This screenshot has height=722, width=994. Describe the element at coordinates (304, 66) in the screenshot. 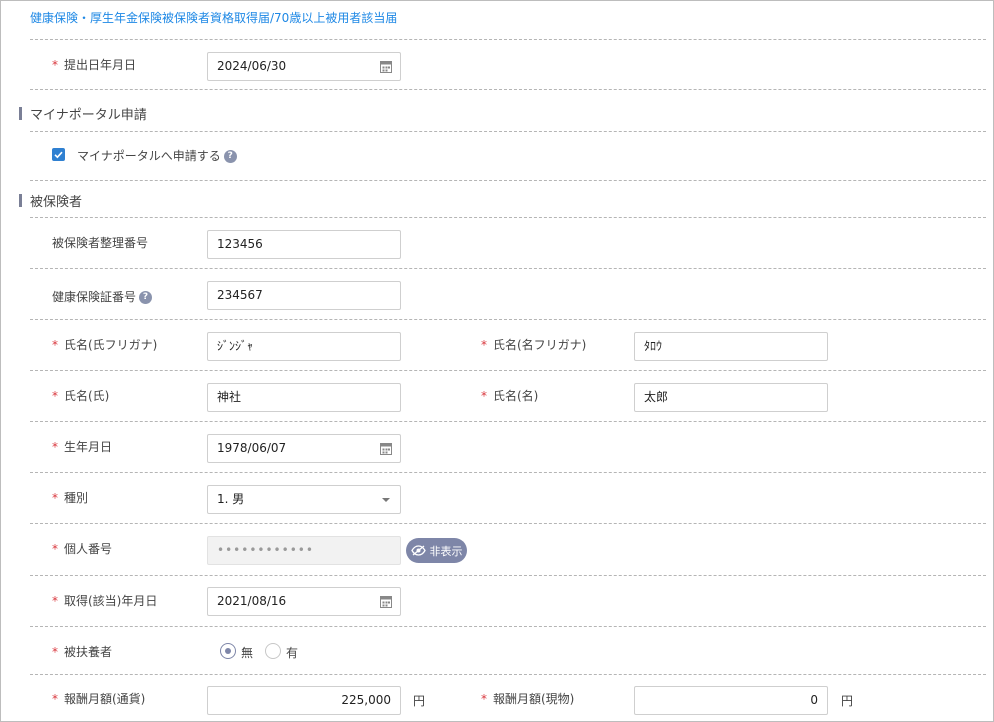

I see `submission-date-input: 2024/06/30` at that location.